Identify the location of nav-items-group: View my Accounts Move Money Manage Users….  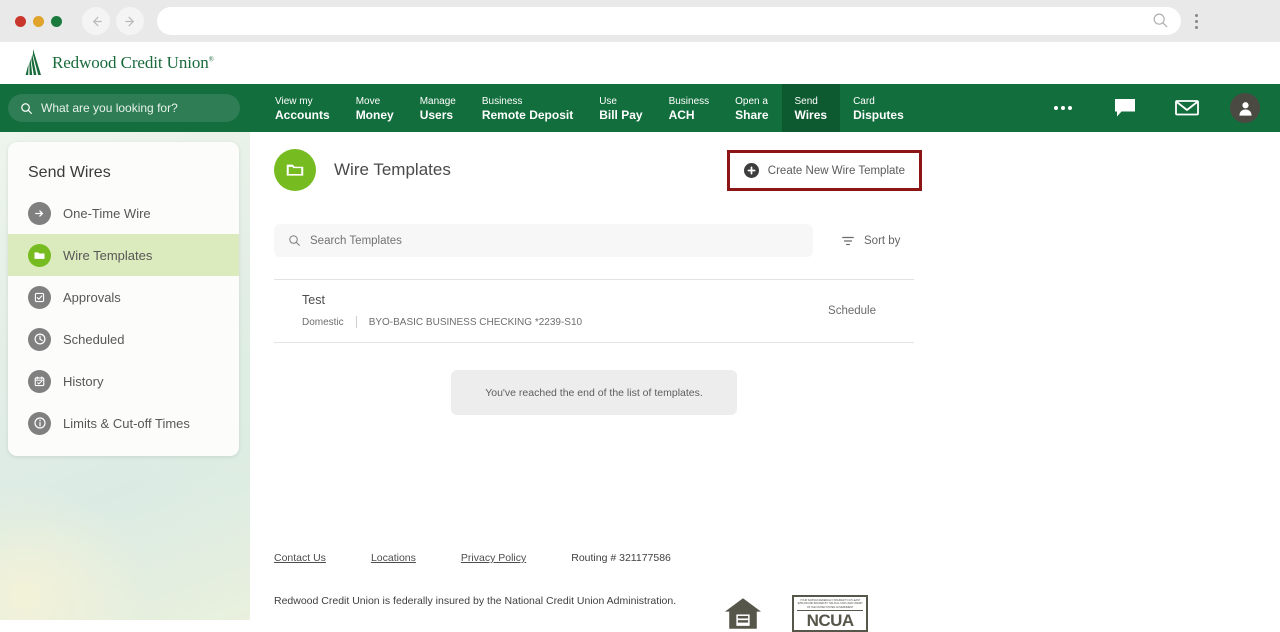
(589, 108).